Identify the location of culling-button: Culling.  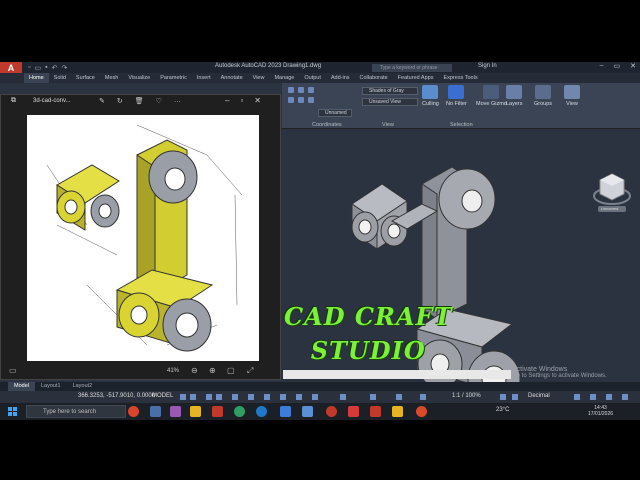
(430, 96).